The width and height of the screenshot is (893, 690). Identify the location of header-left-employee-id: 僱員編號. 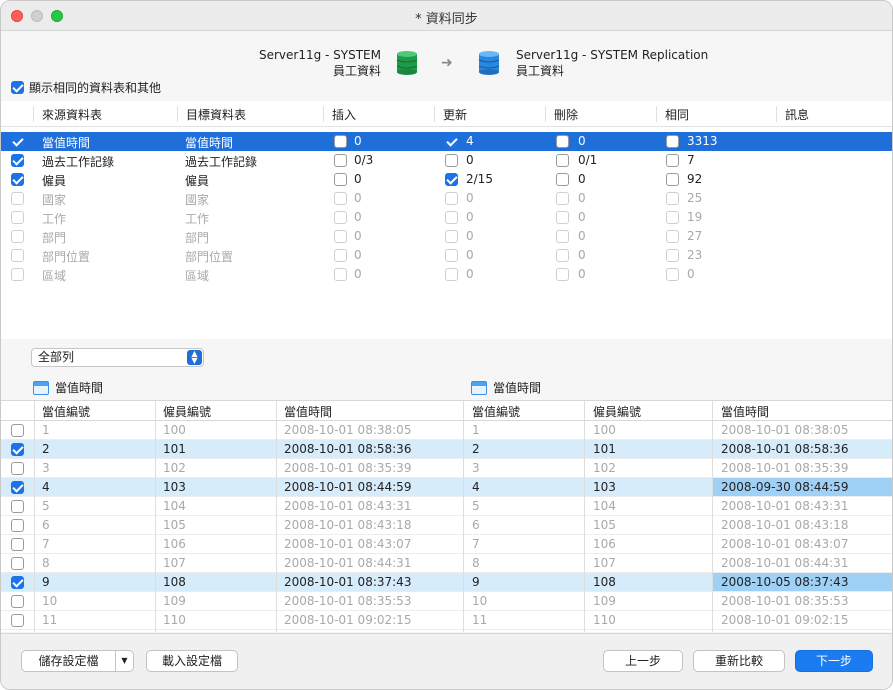
(187, 411).